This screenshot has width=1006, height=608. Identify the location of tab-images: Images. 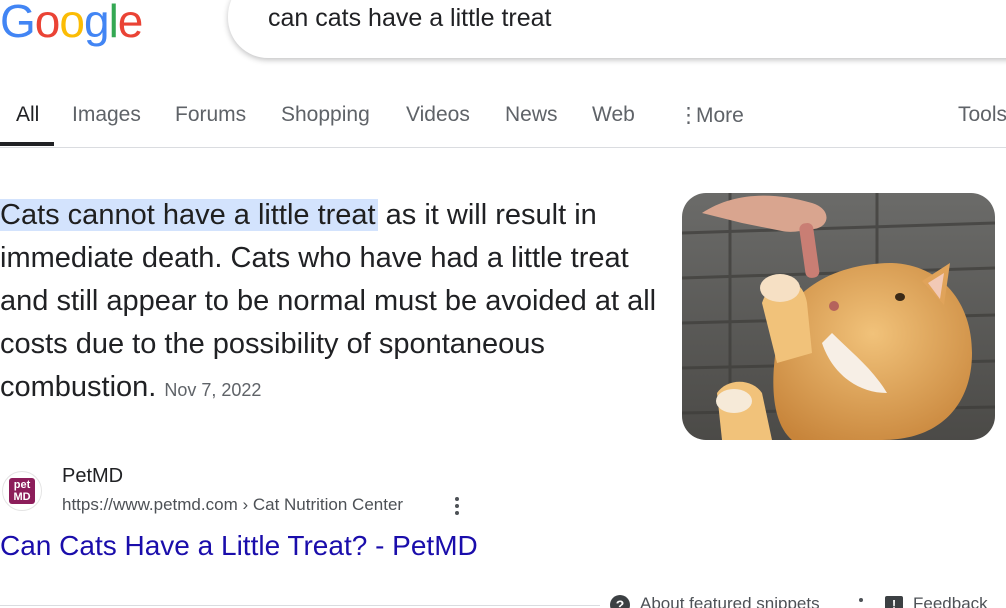
(106, 115).